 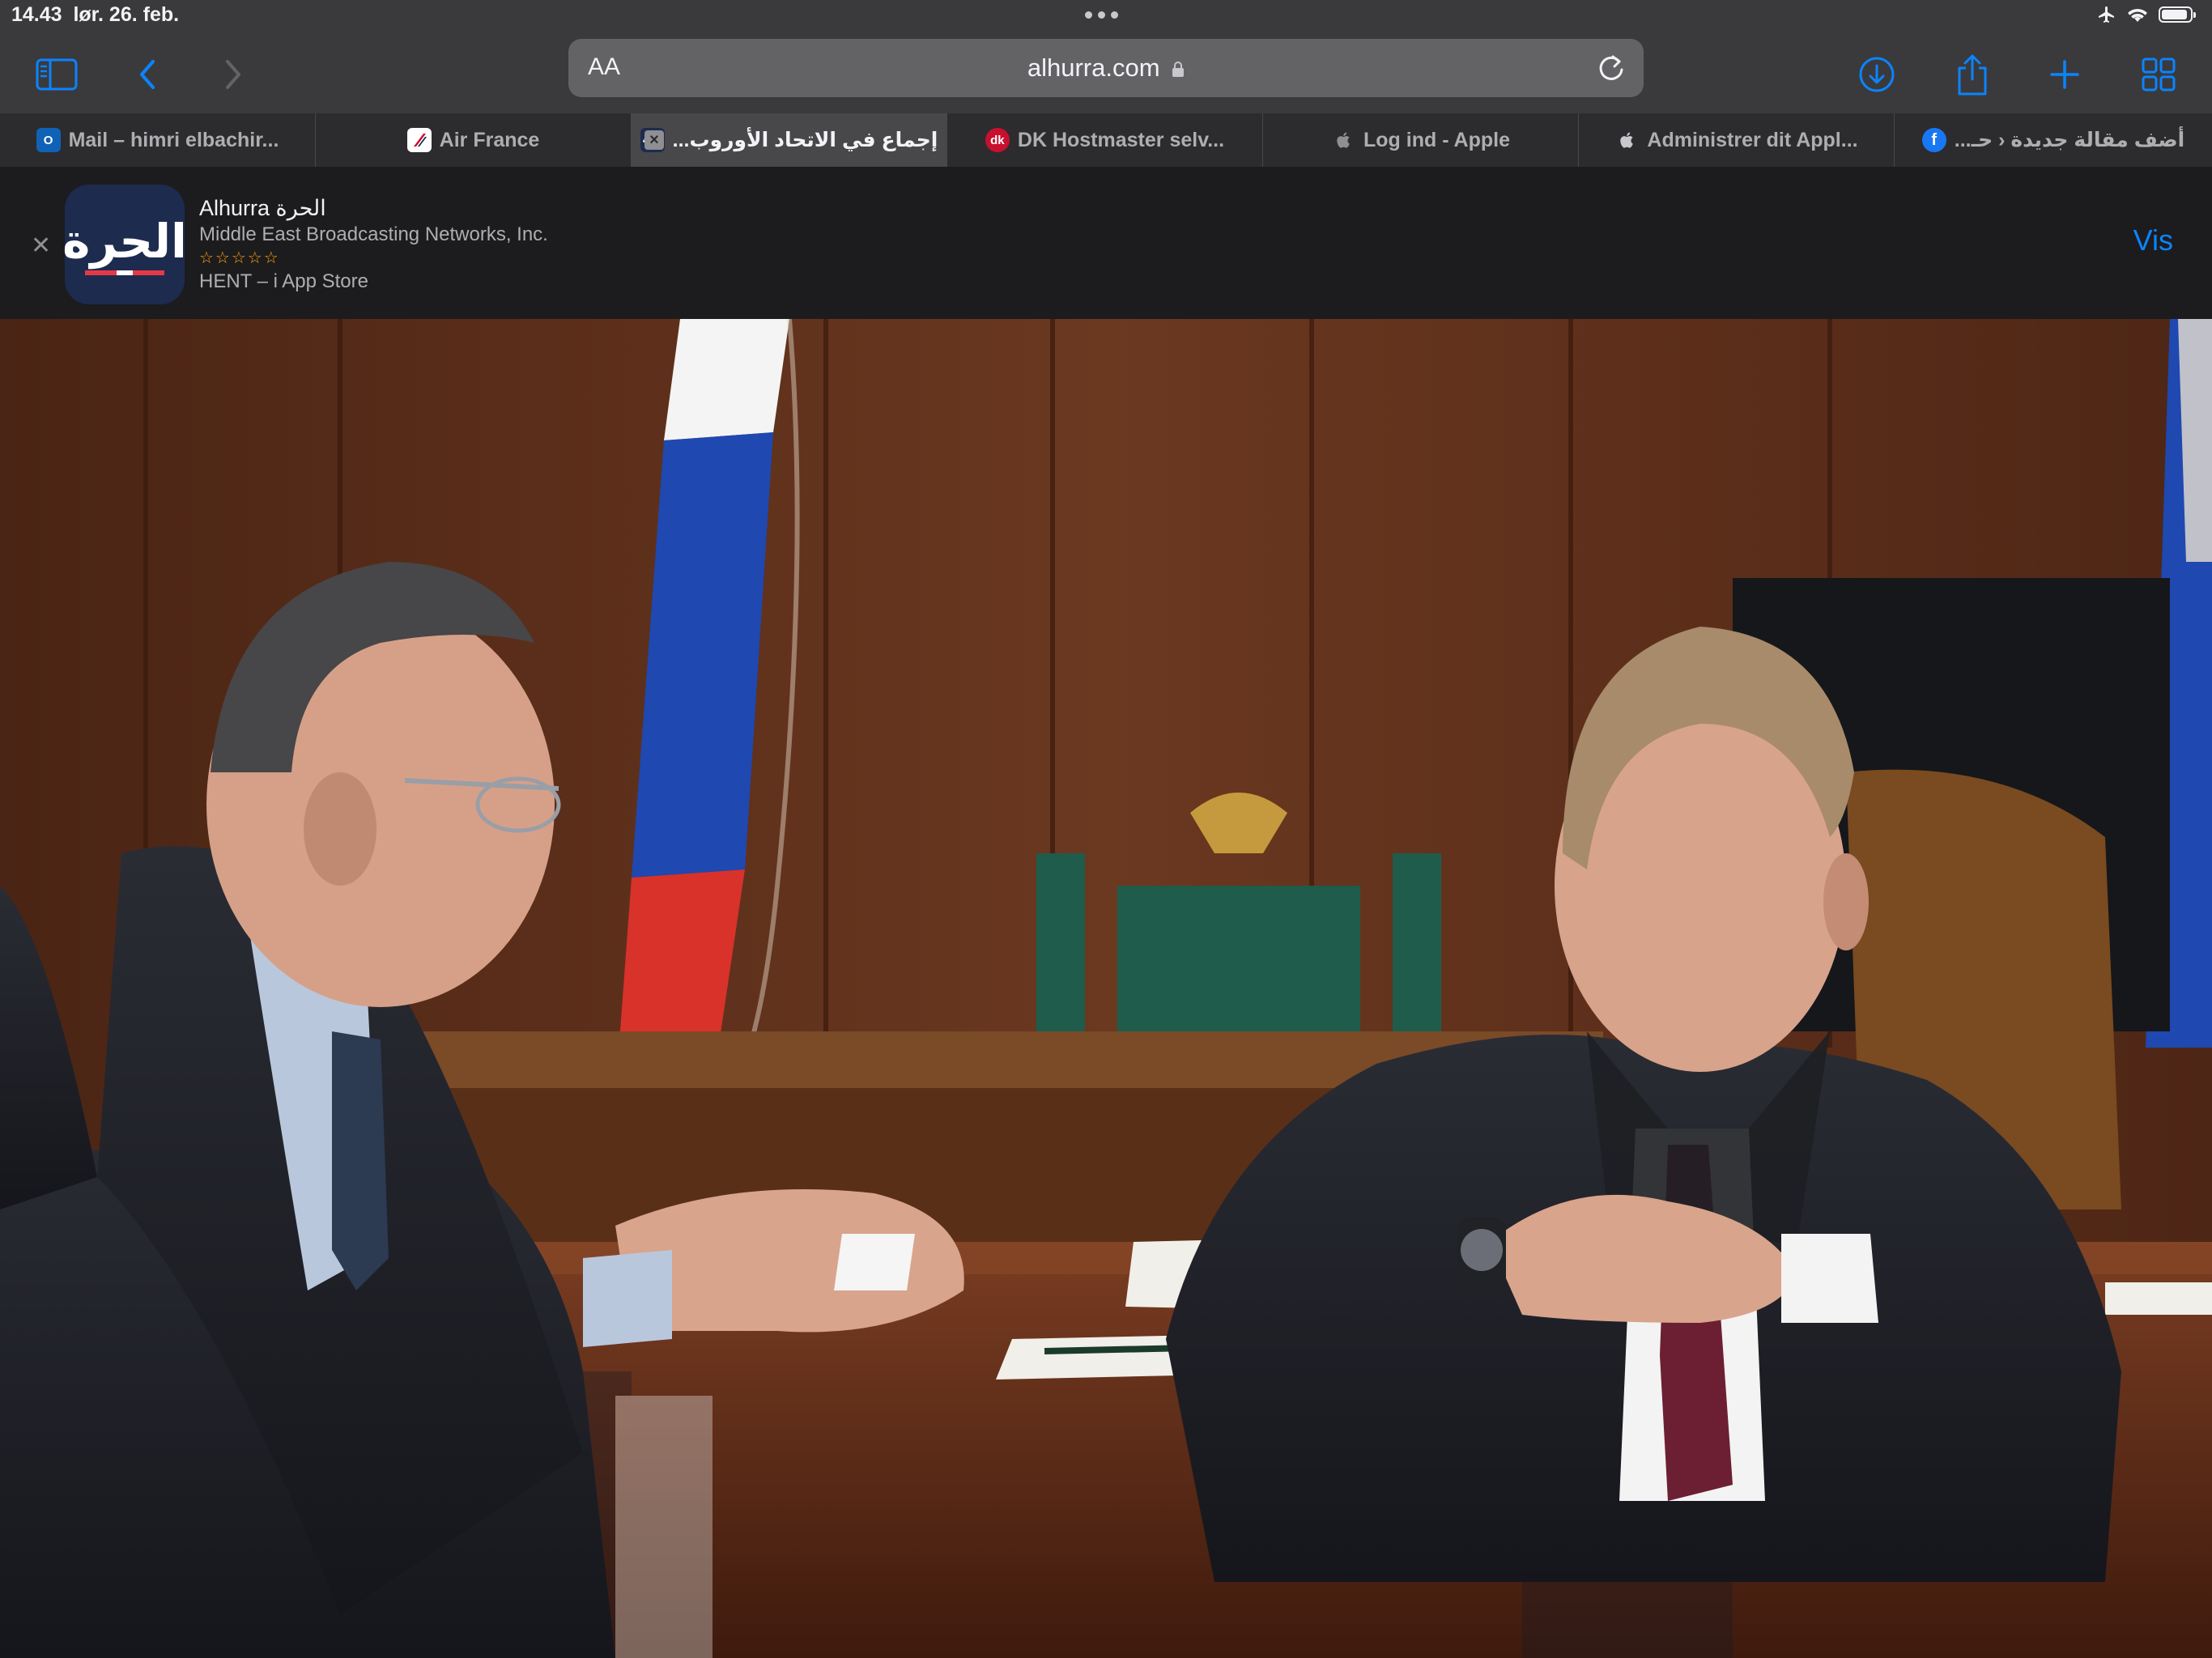 What do you see at coordinates (2137, 15) in the screenshot?
I see `wifi-icon` at bounding box center [2137, 15].